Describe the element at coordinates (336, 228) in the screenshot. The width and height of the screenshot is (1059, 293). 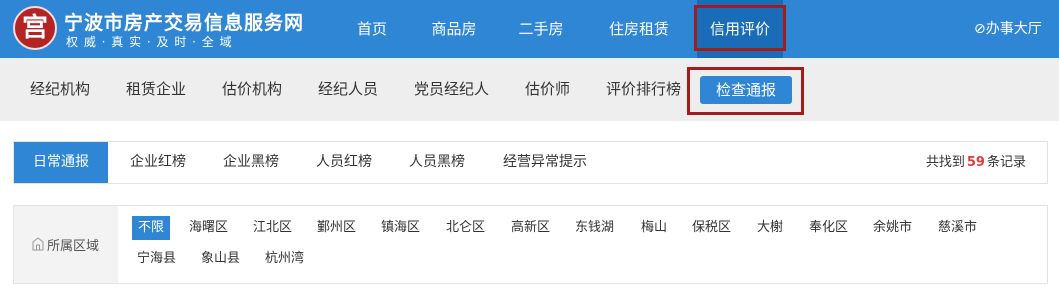
I see `area-option-yinzhou: 鄞州区` at that location.